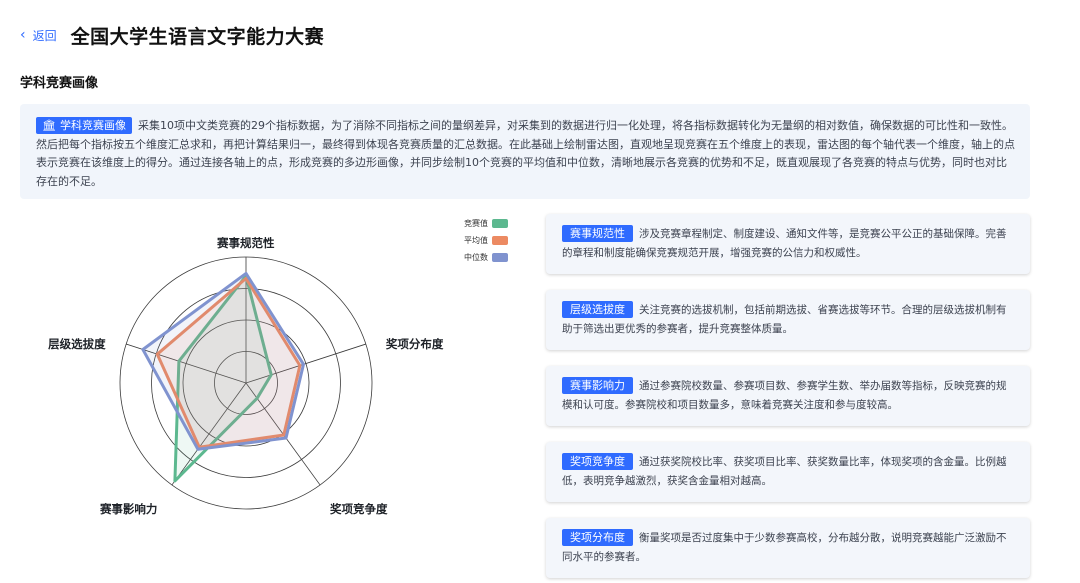 The width and height of the screenshot is (1080, 583). Describe the element at coordinates (128, 508) in the screenshot. I see `axis-label-influence: 赛事影响力` at that location.